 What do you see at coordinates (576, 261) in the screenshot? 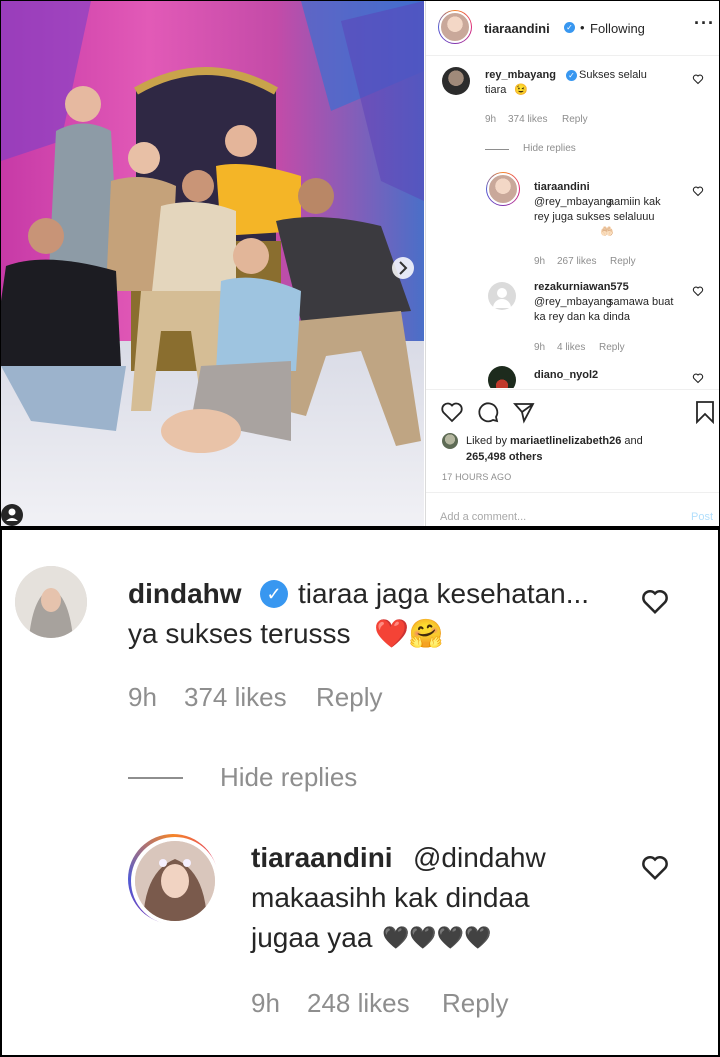
I see `reply-likes: 267 likes` at bounding box center [576, 261].